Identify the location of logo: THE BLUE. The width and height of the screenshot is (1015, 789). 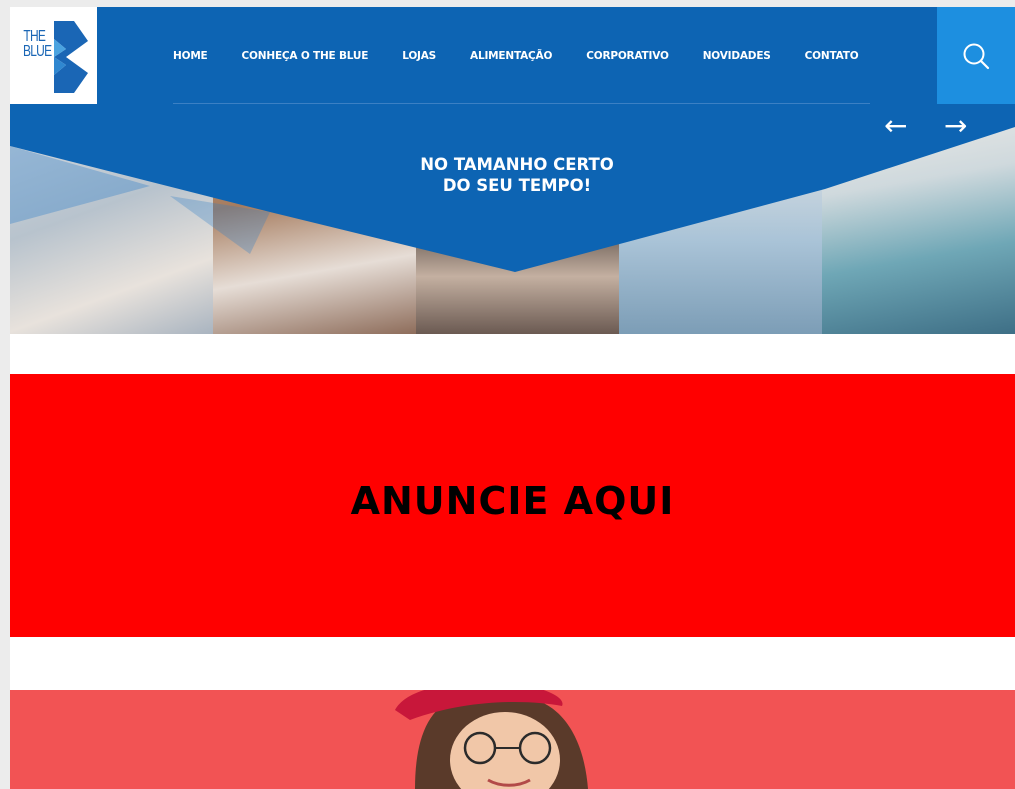
(53, 55).